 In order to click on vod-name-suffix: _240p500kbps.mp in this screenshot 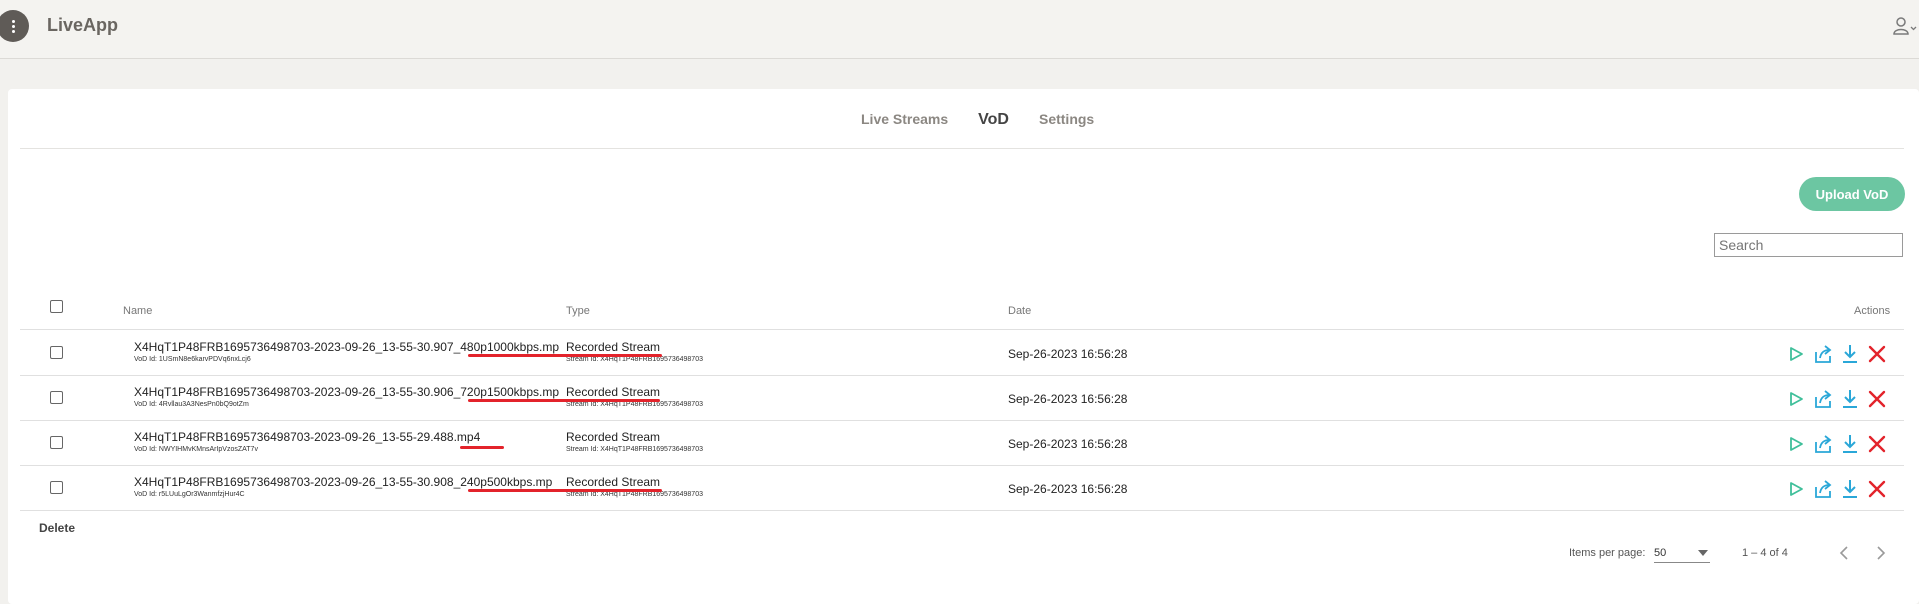, I will do `click(503, 482)`.